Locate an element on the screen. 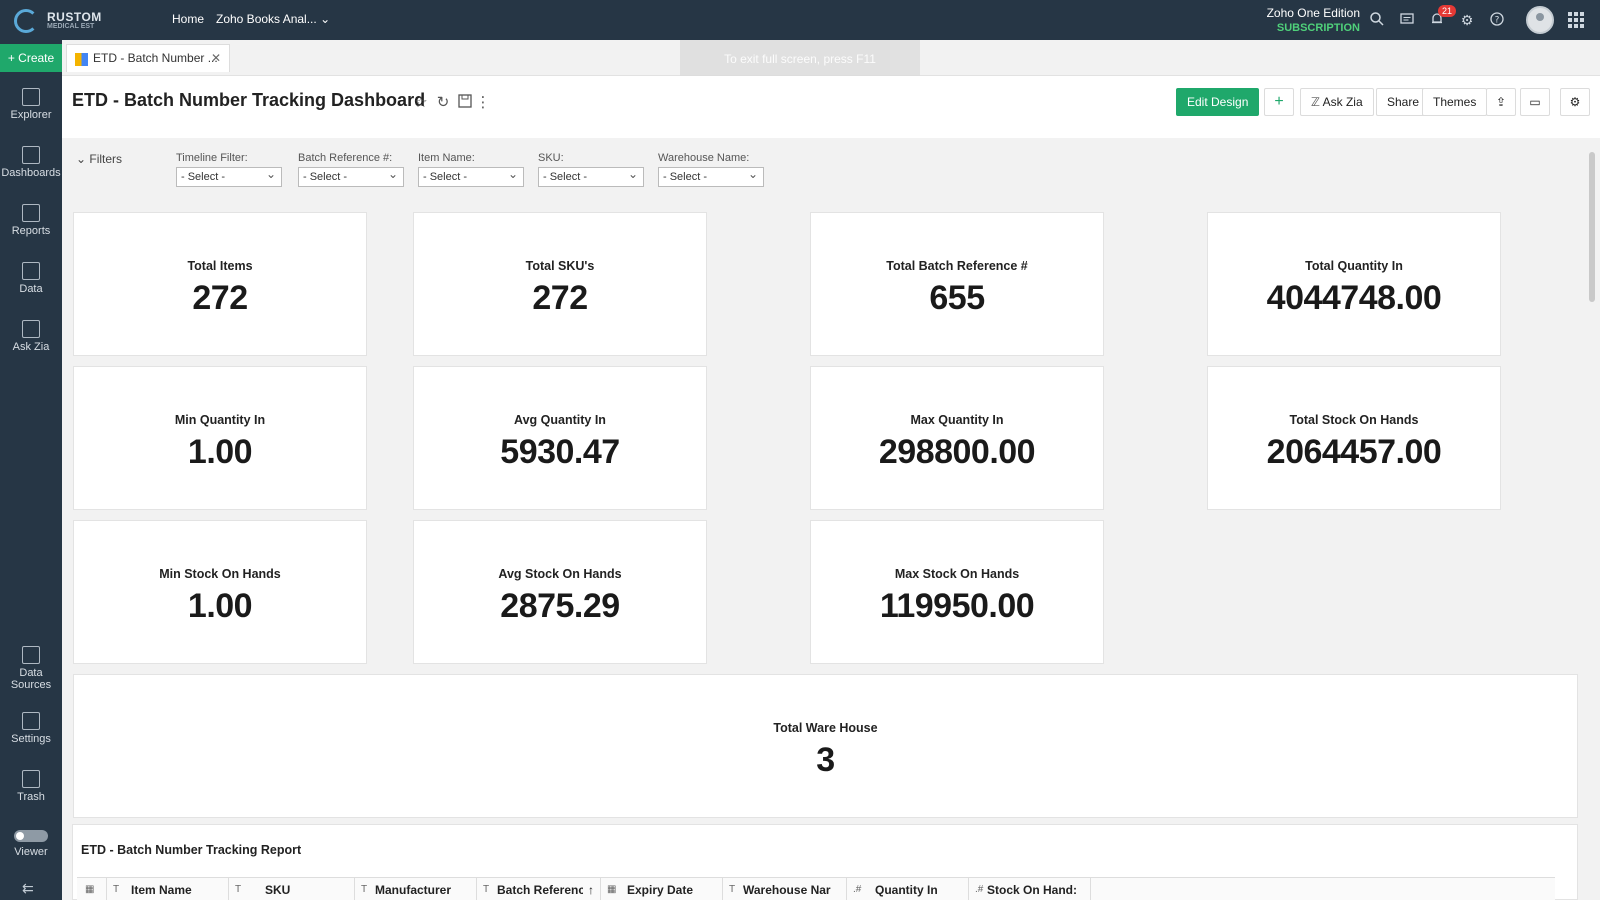 The width and height of the screenshot is (1600, 900). item-name-select: - Select - is located at coordinates (471, 176).